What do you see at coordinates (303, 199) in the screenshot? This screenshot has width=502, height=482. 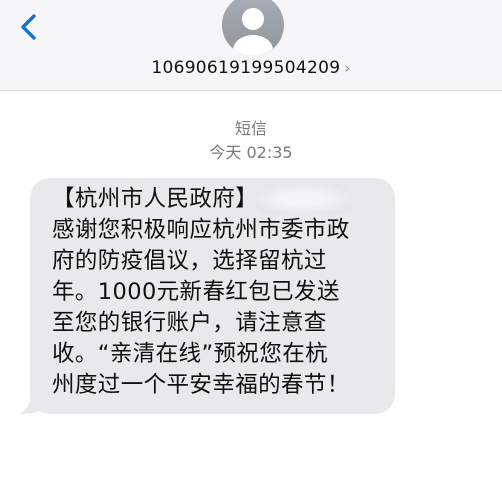 I see `redaction-smudge` at bounding box center [303, 199].